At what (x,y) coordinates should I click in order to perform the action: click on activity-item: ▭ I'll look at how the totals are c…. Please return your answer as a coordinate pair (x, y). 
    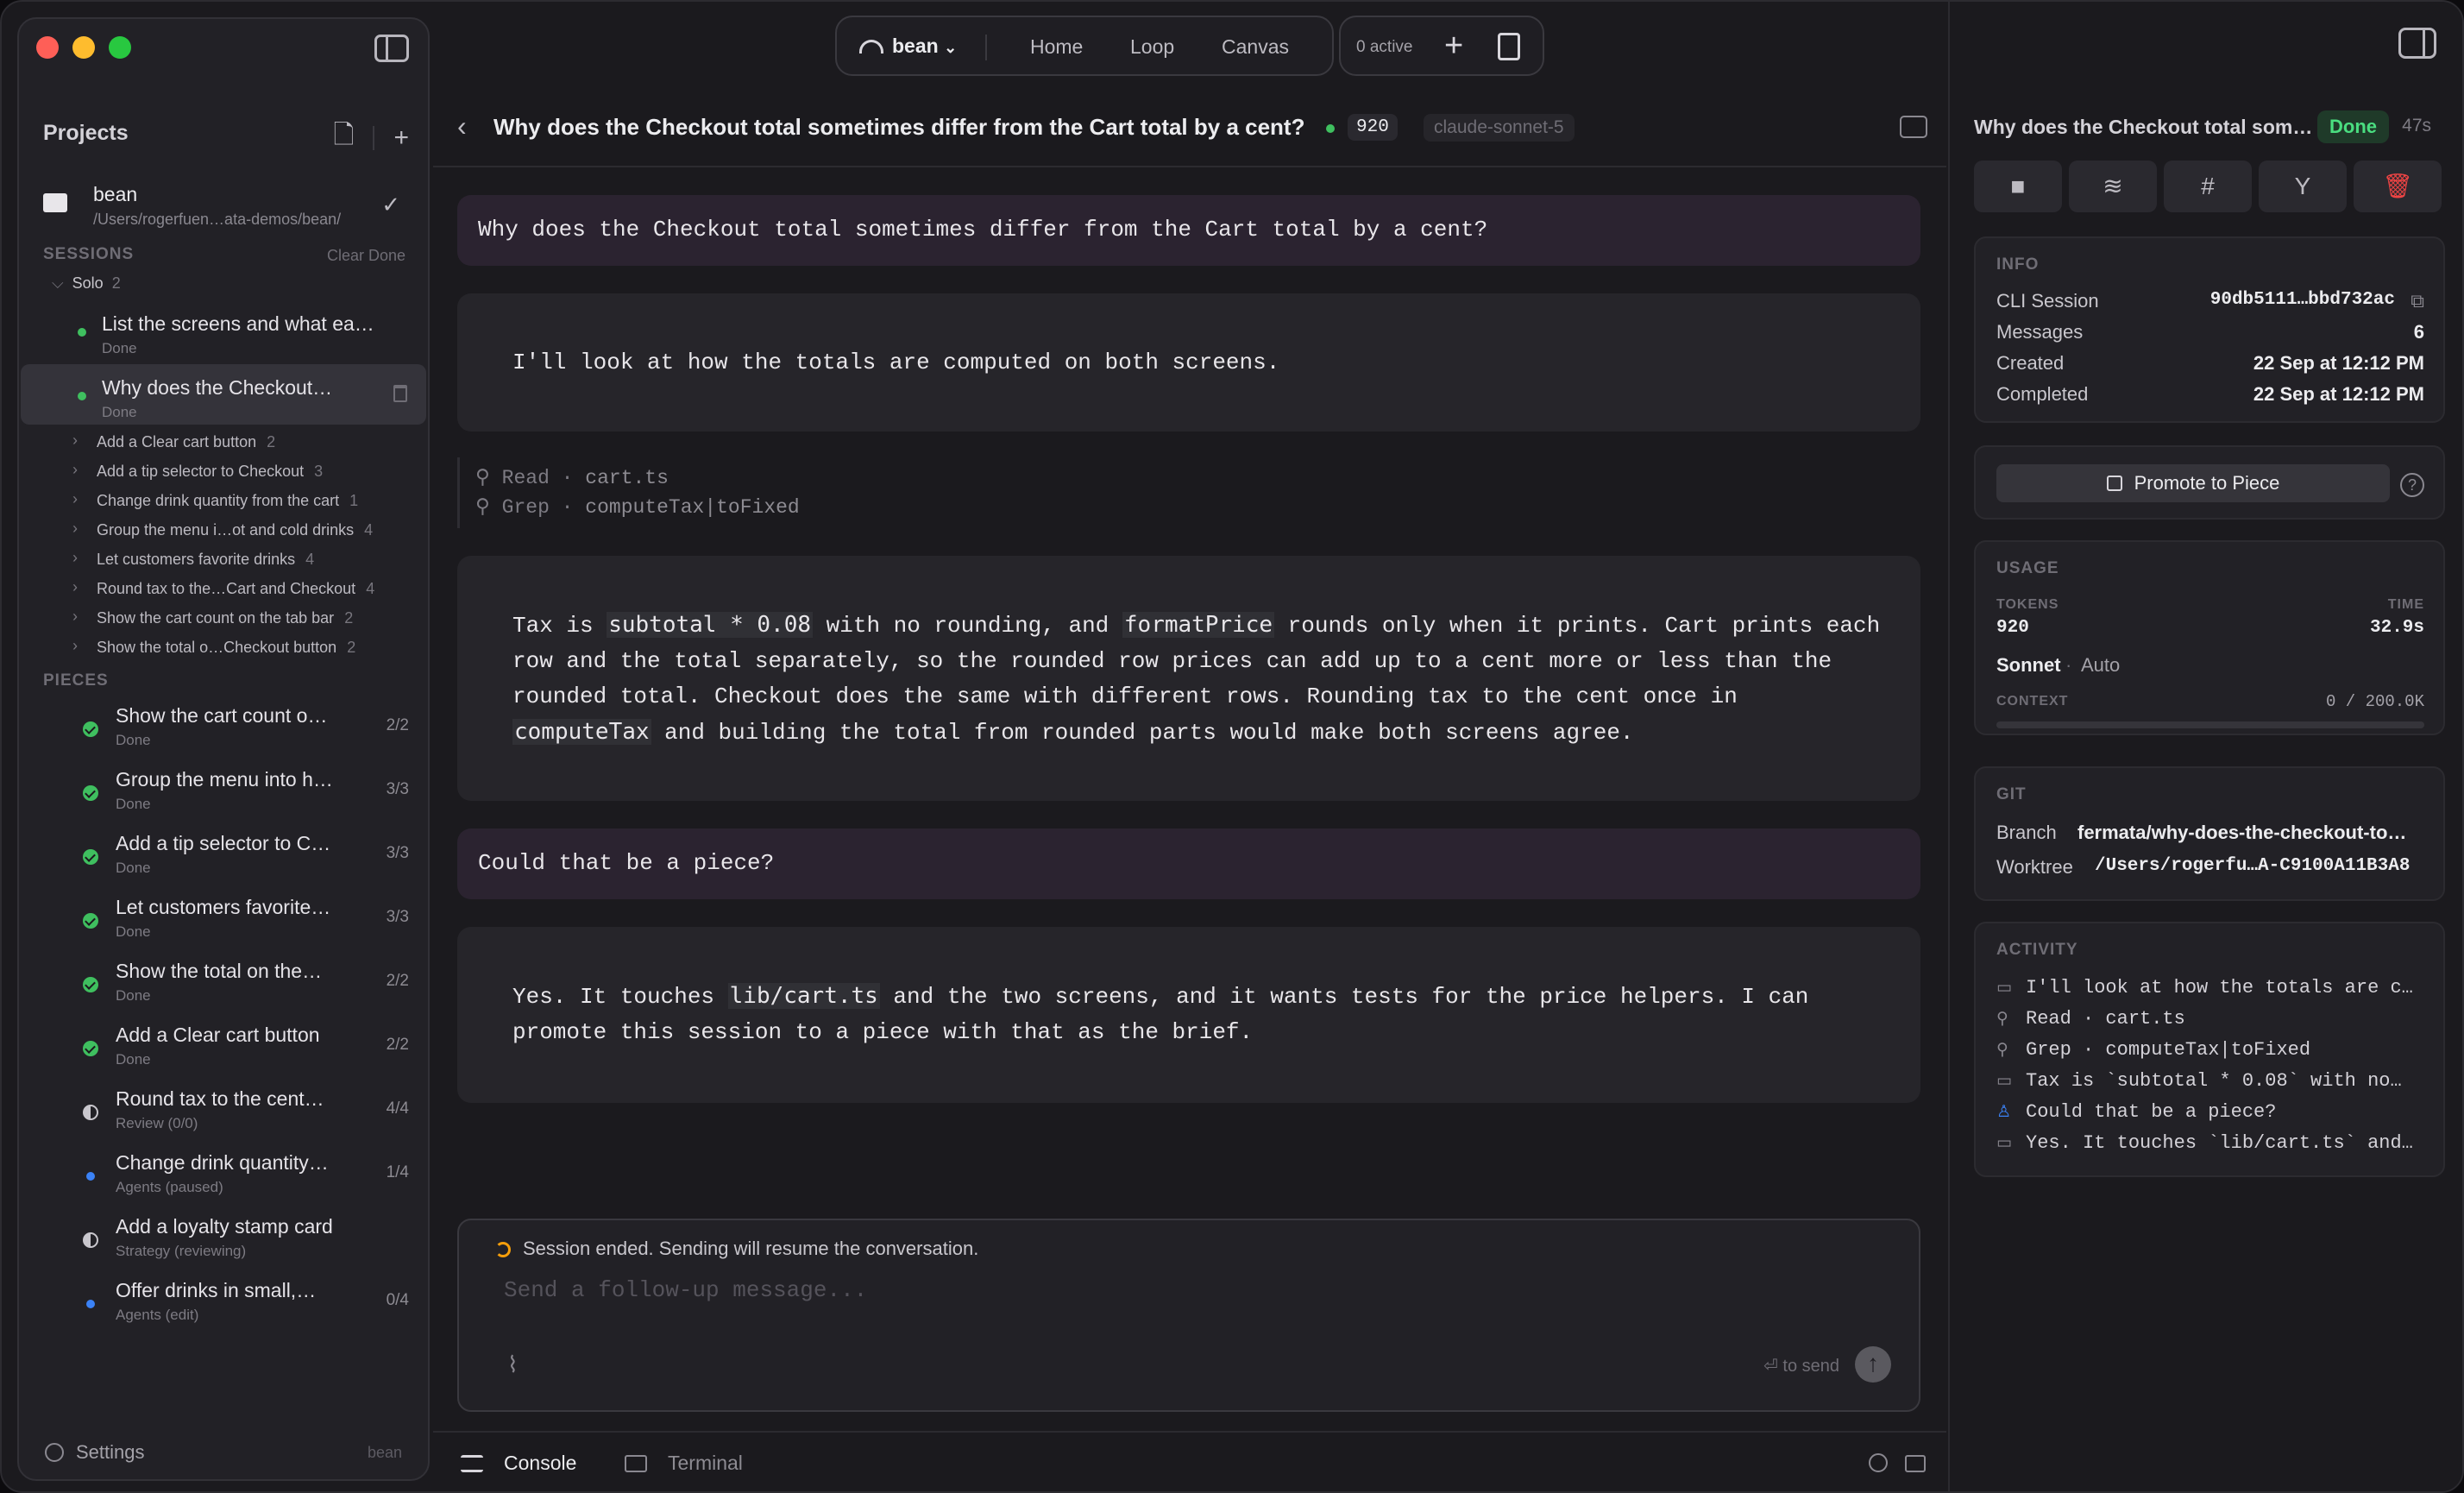
    Looking at the image, I should click on (2205, 988).